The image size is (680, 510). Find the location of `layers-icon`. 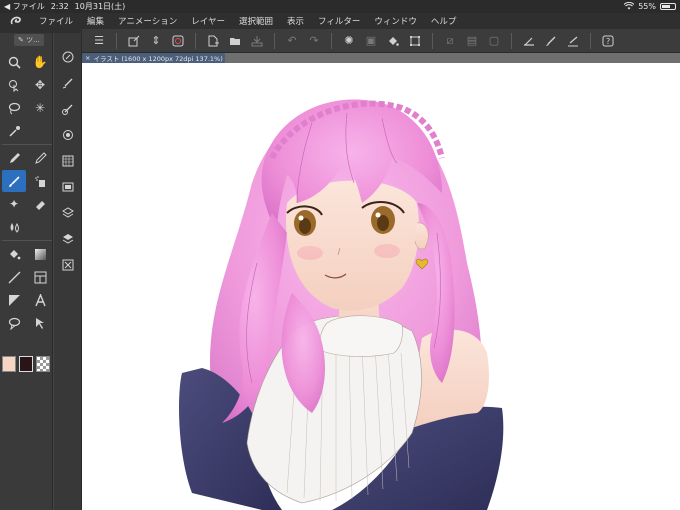

layers-icon is located at coordinates (68, 239).